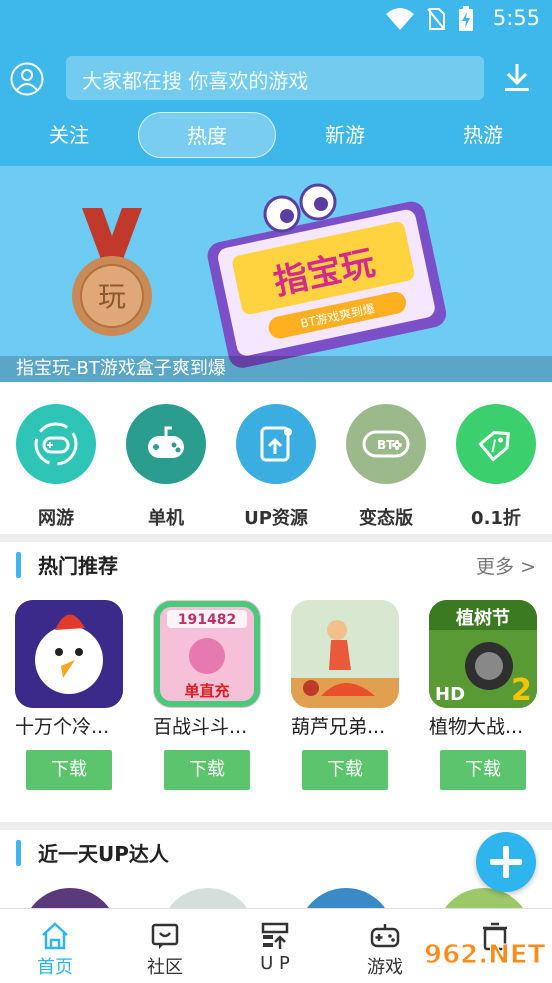 The width and height of the screenshot is (552, 983). What do you see at coordinates (195, 81) in the screenshot?
I see `search-placeholder: 大家都在搜 你喜欢的游戏` at bounding box center [195, 81].